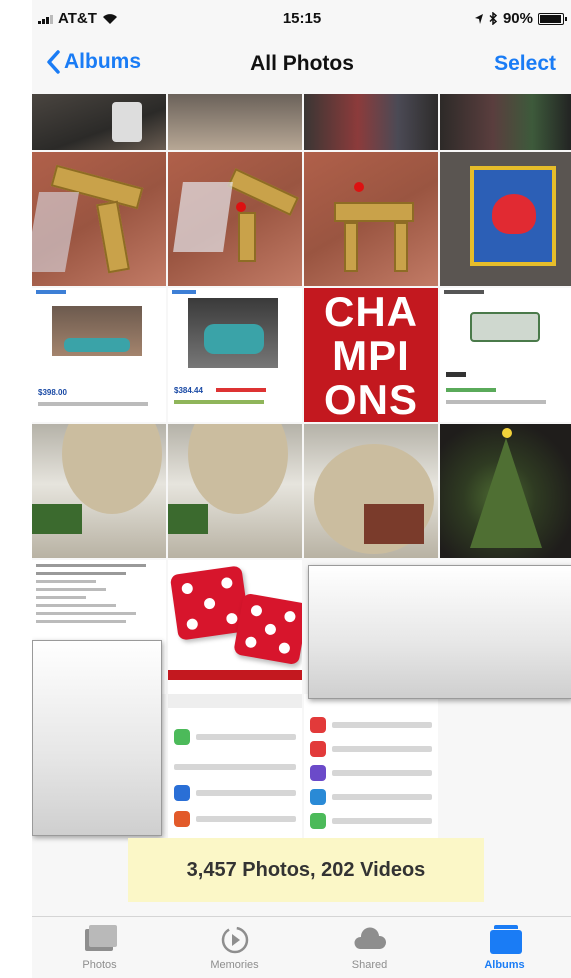  I want to click on tab-albums: Albums, so click(504, 947).